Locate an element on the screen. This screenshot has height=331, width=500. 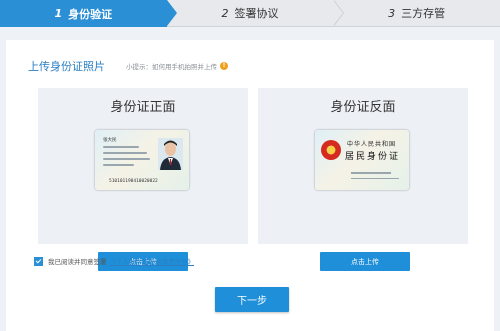
id-front-sample-image: 张大民 510101198410020022 is located at coordinates (142, 160).